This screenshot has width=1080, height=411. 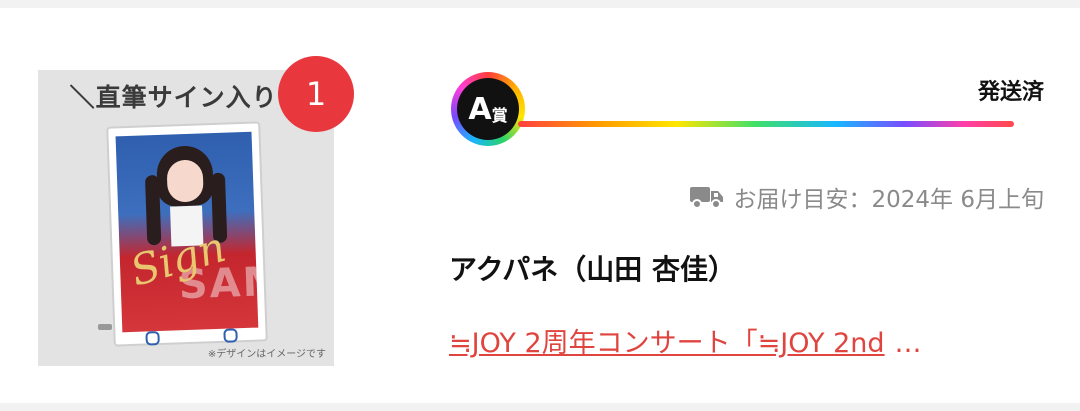 What do you see at coordinates (480, 109) in the screenshot?
I see `prize-rank-letter: A` at bounding box center [480, 109].